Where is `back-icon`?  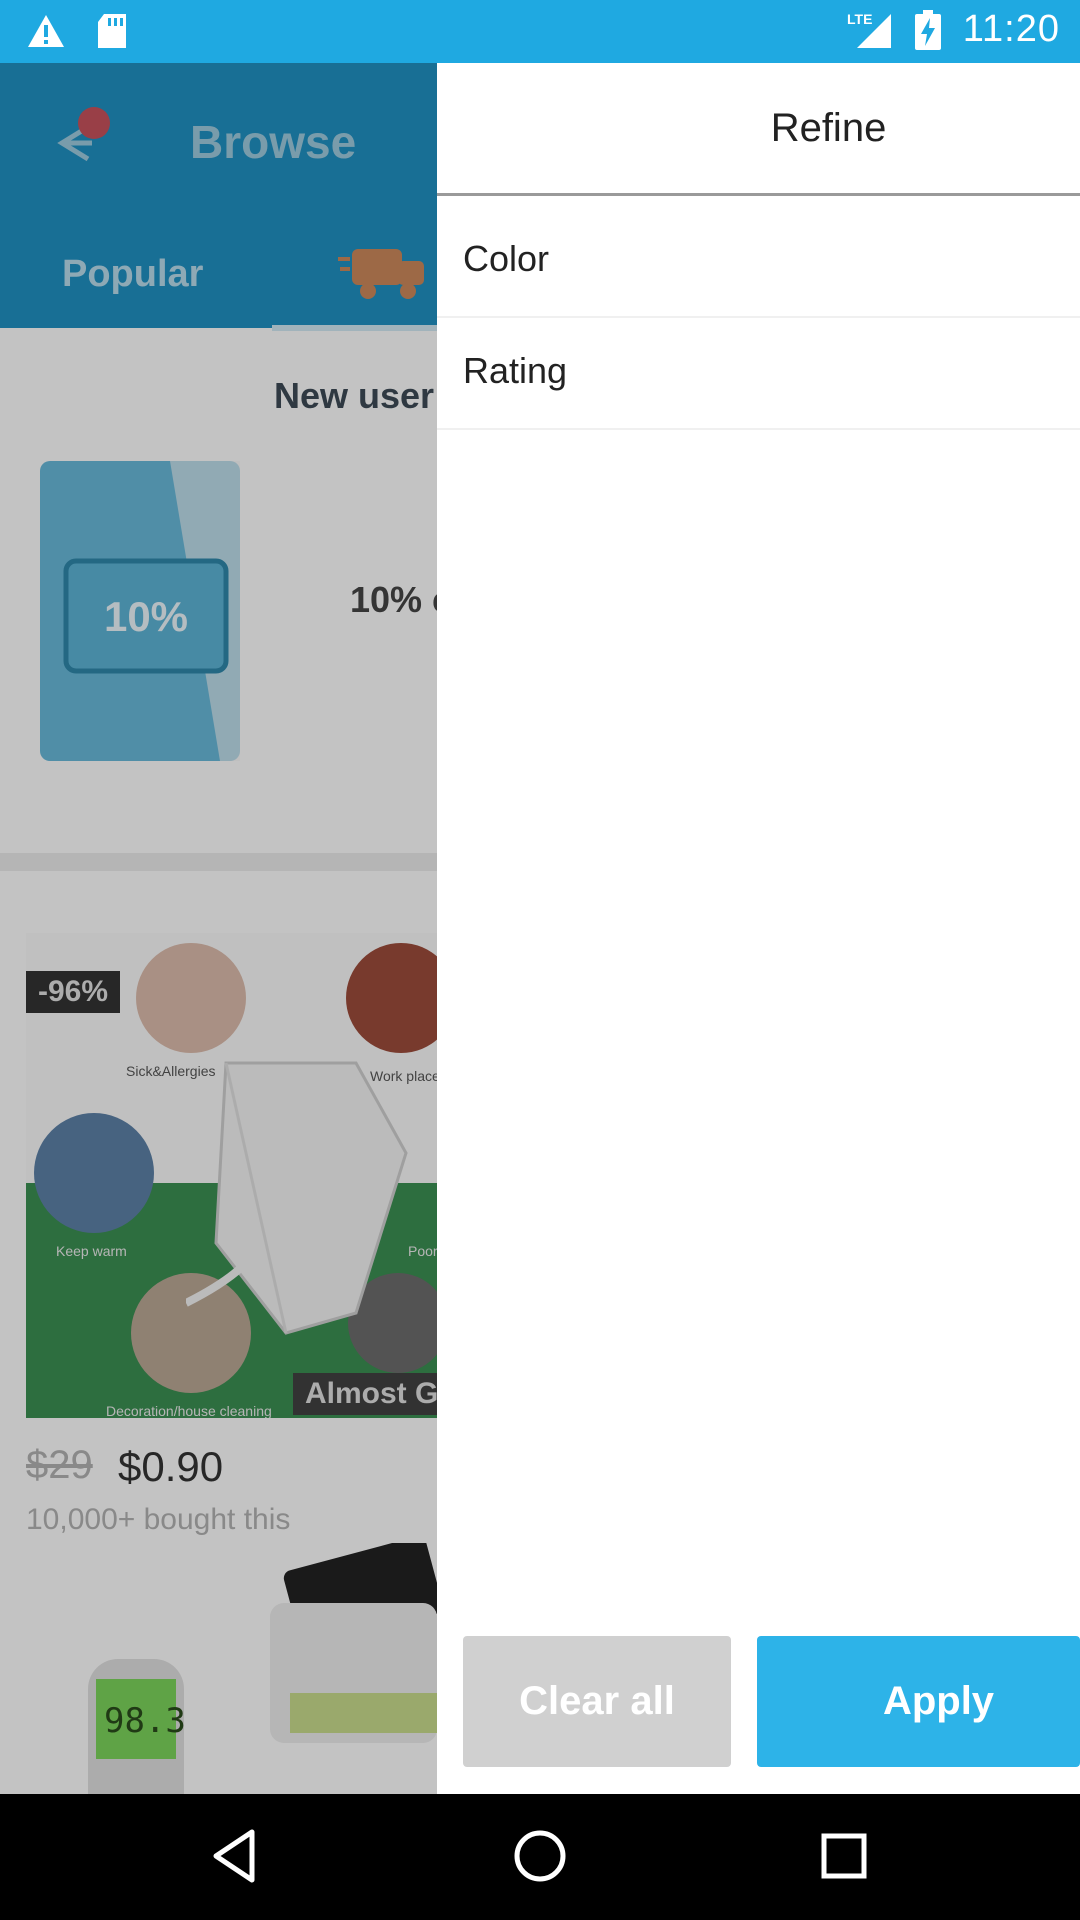 back-icon is located at coordinates (236, 1856).